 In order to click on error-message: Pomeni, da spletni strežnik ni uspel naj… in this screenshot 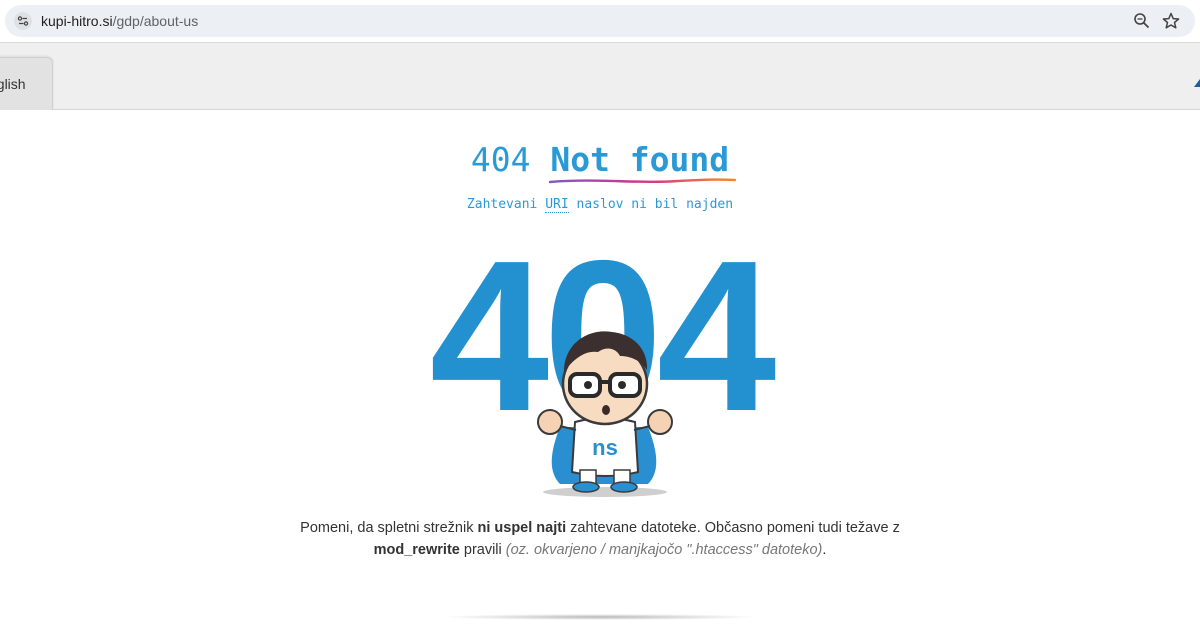, I will do `click(600, 539)`.